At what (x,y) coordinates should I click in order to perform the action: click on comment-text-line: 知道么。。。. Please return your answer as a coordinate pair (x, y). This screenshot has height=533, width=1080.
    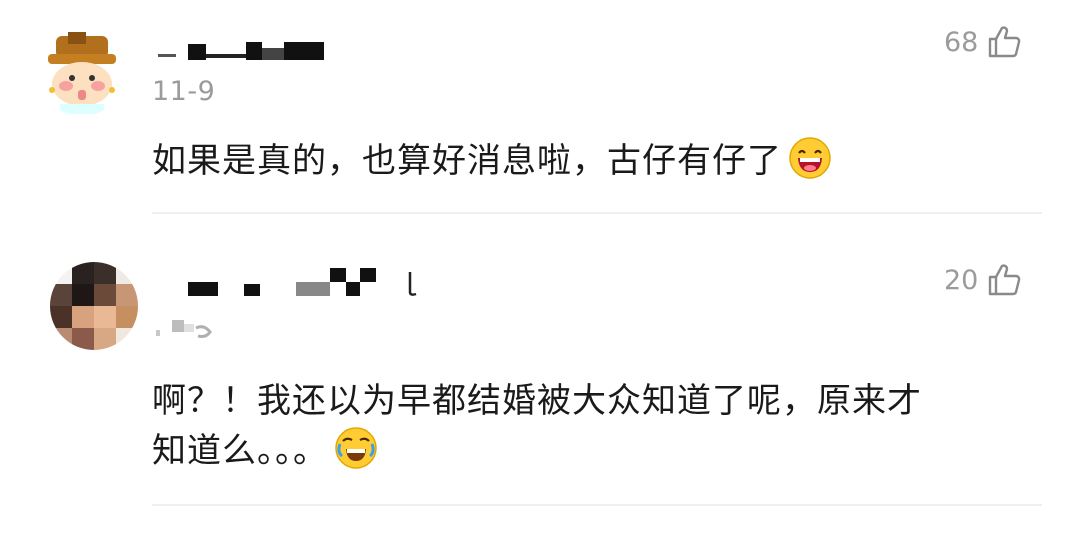
    Looking at the image, I should click on (592, 451).